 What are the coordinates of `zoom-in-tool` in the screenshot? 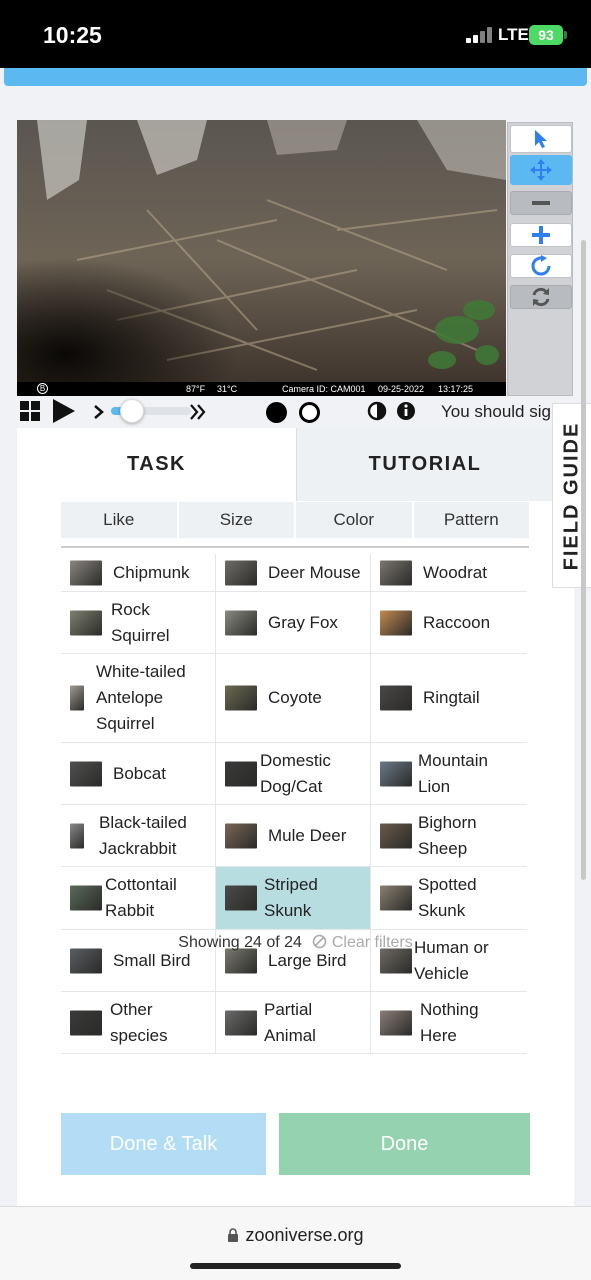 It's located at (541, 235).